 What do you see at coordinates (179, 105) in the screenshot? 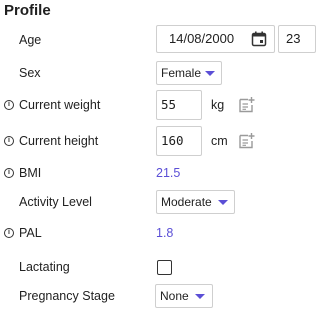
I see `weight-input: 55` at bounding box center [179, 105].